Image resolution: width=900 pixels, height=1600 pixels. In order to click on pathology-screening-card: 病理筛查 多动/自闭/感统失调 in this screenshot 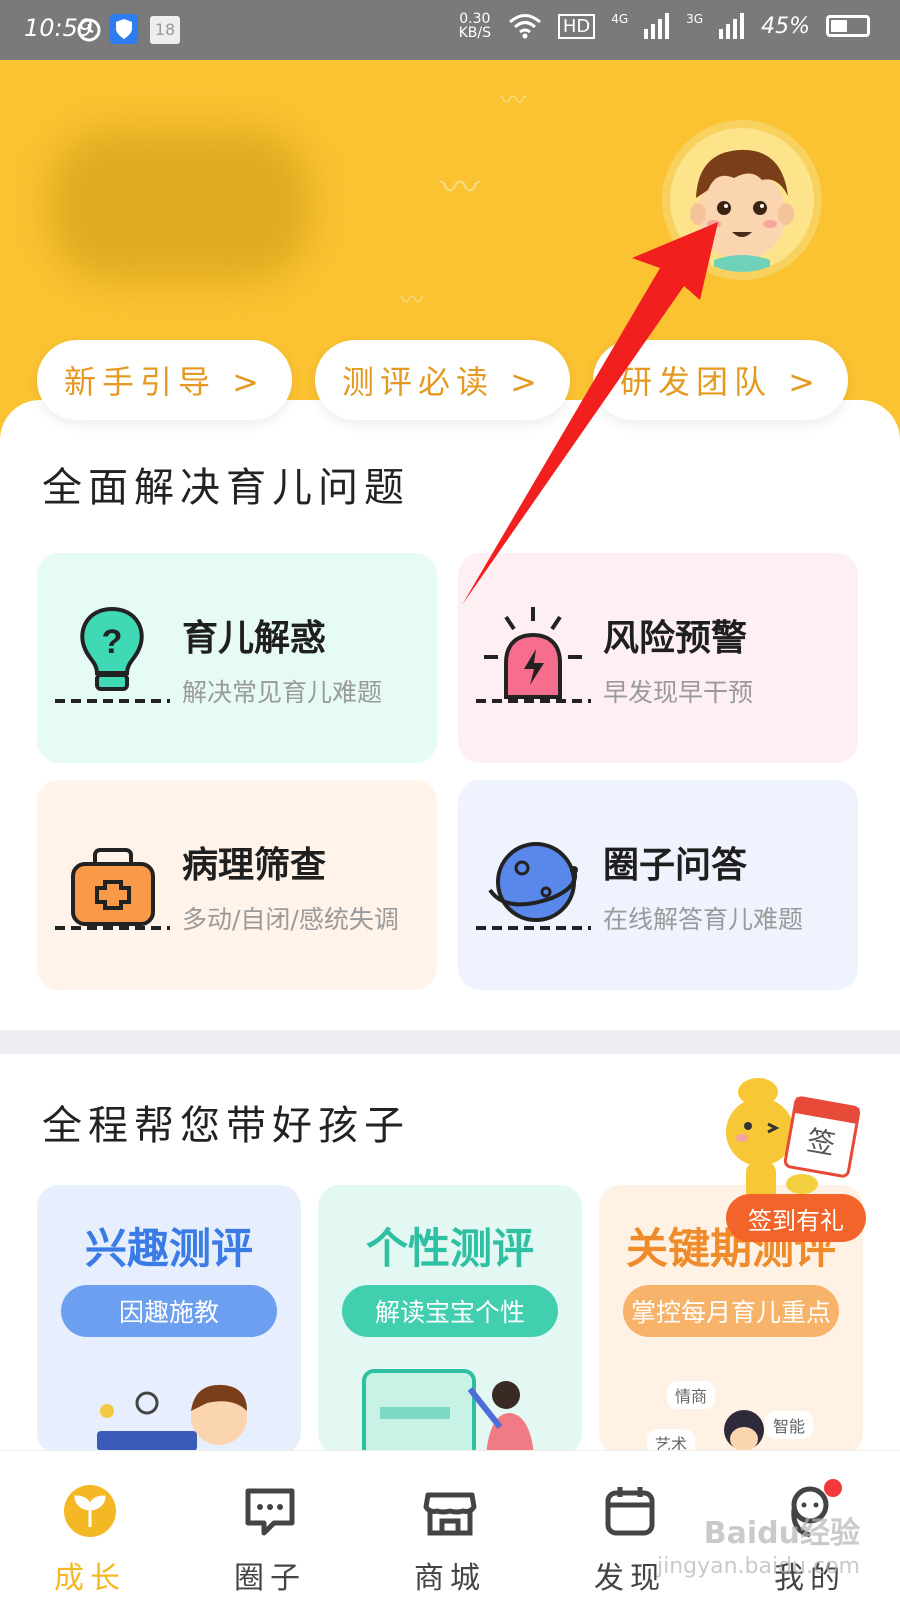, I will do `click(237, 885)`.